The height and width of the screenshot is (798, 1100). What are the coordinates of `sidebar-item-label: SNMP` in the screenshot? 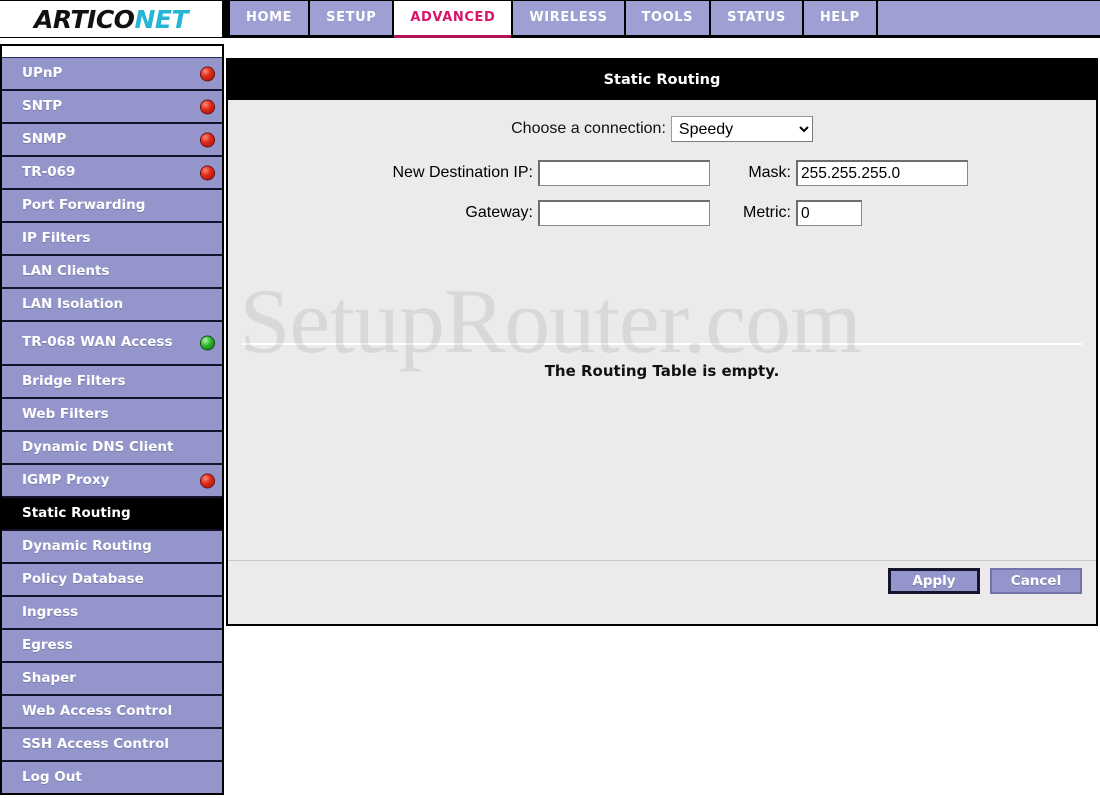 It's located at (44, 138).